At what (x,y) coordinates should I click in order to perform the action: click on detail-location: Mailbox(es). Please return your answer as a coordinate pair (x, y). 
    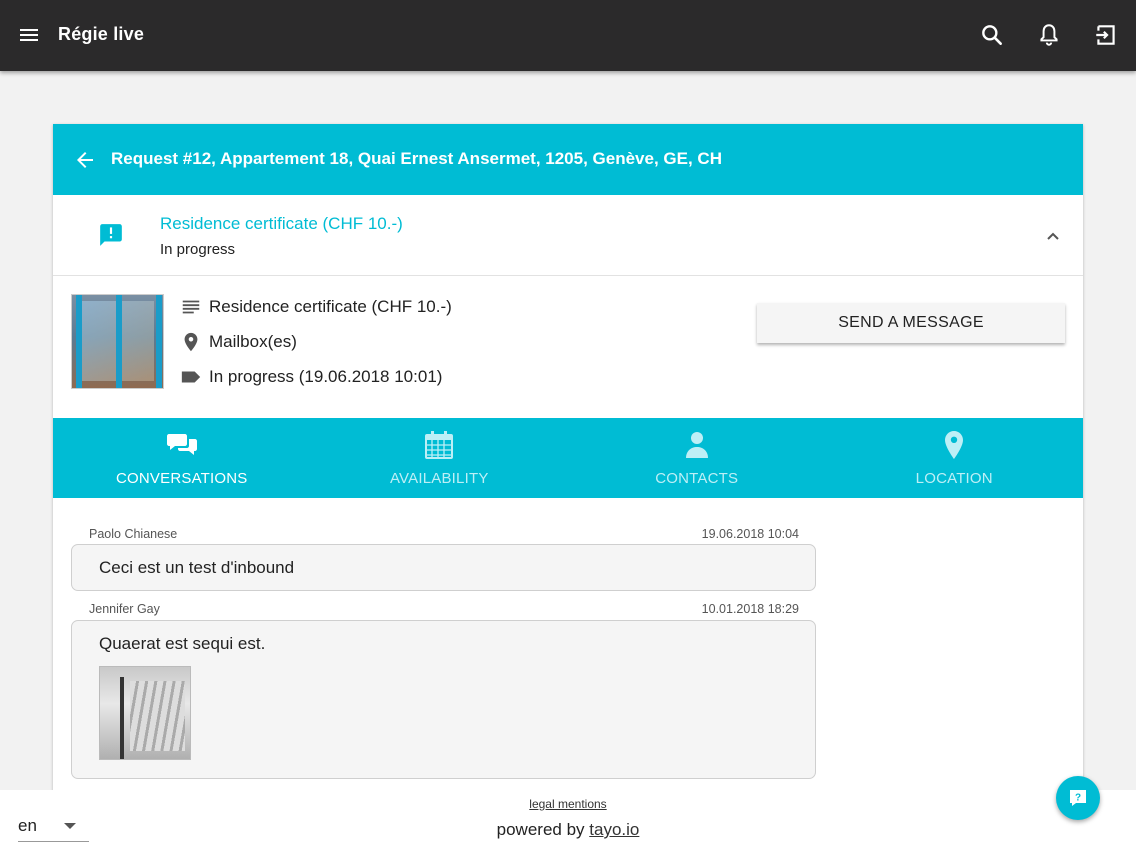
    Looking at the image, I should click on (253, 341).